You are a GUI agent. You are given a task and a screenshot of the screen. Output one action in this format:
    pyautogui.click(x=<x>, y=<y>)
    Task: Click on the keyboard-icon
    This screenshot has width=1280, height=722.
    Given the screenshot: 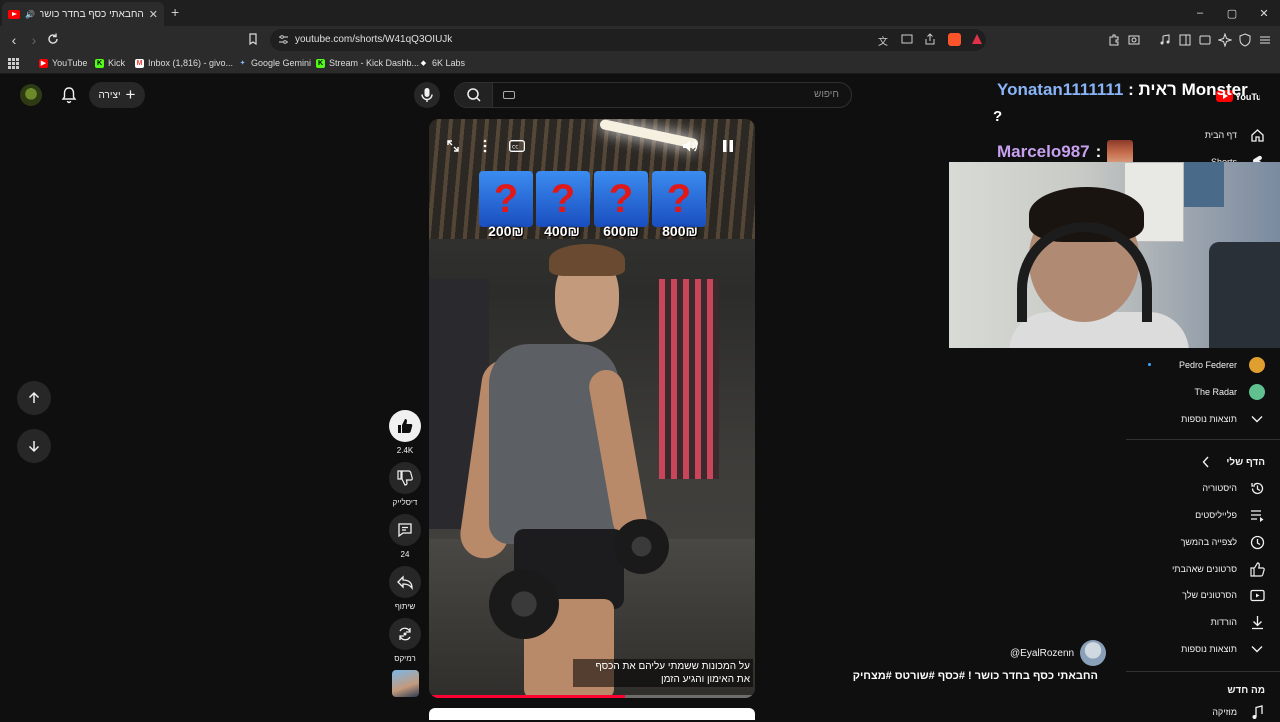 What is the action you would take?
    pyautogui.click(x=509, y=95)
    